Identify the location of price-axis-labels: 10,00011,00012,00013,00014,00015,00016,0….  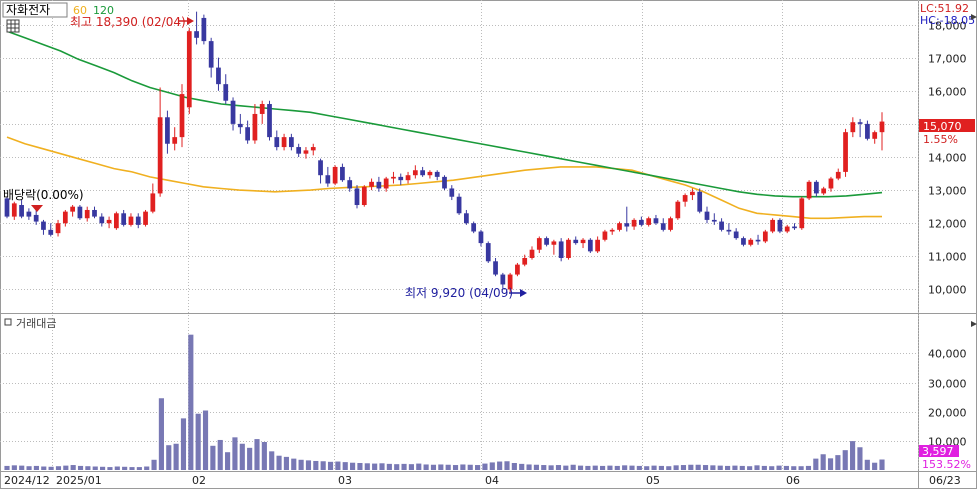
(947, 158).